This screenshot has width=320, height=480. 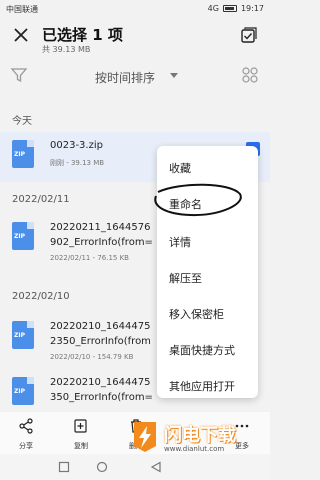 What do you see at coordinates (198, 200) in the screenshot?
I see `annotation-circle` at bounding box center [198, 200].